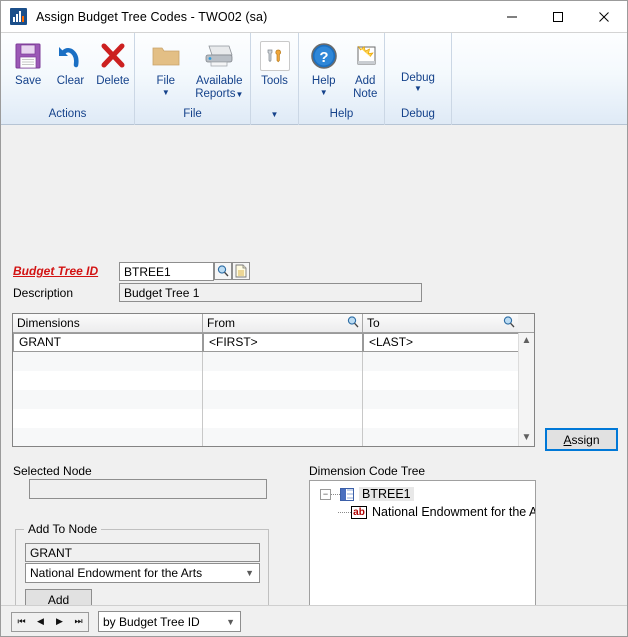 The image size is (628, 637). Describe the element at coordinates (40, 622) in the screenshot. I see `previous-record-button: ◀` at that location.